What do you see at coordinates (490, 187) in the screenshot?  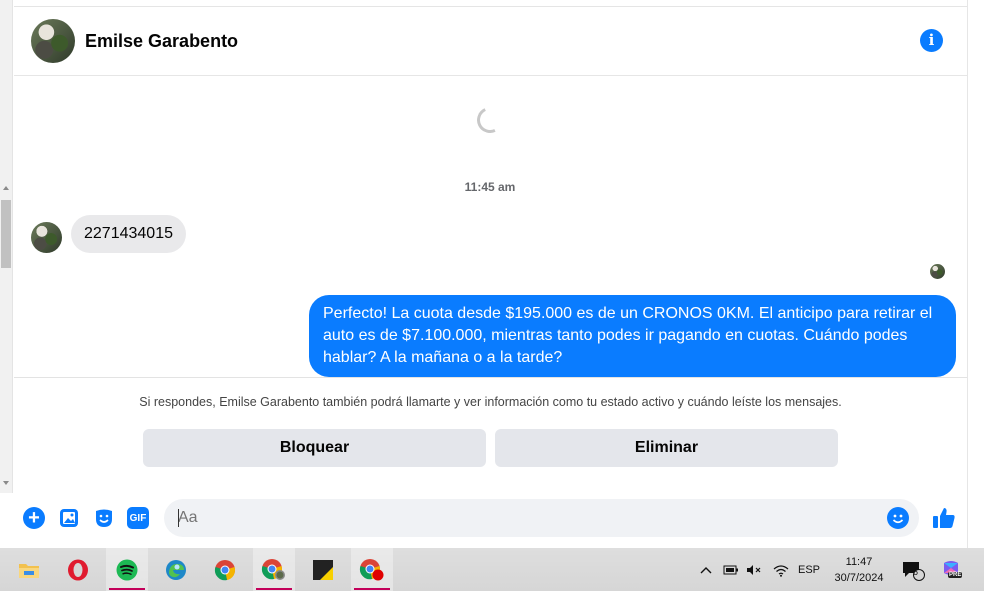 I see `message-timestamp: 11:45 am` at bounding box center [490, 187].